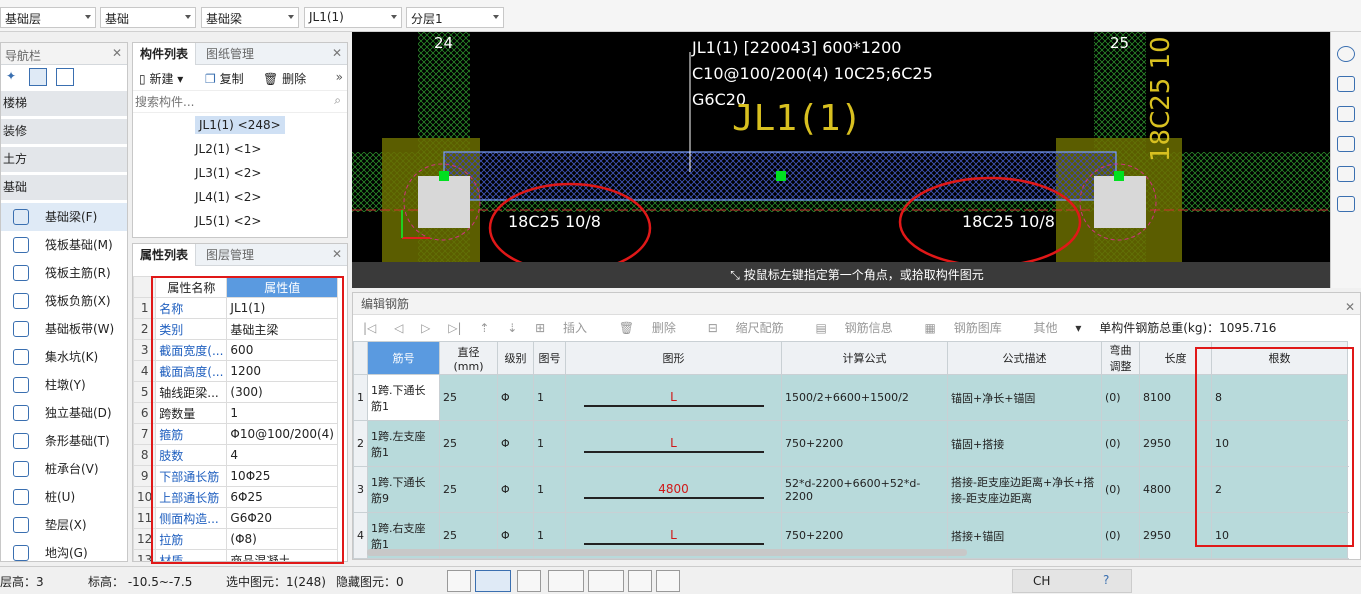  I want to click on tab-layer-management: 图层管理, so click(230, 255).